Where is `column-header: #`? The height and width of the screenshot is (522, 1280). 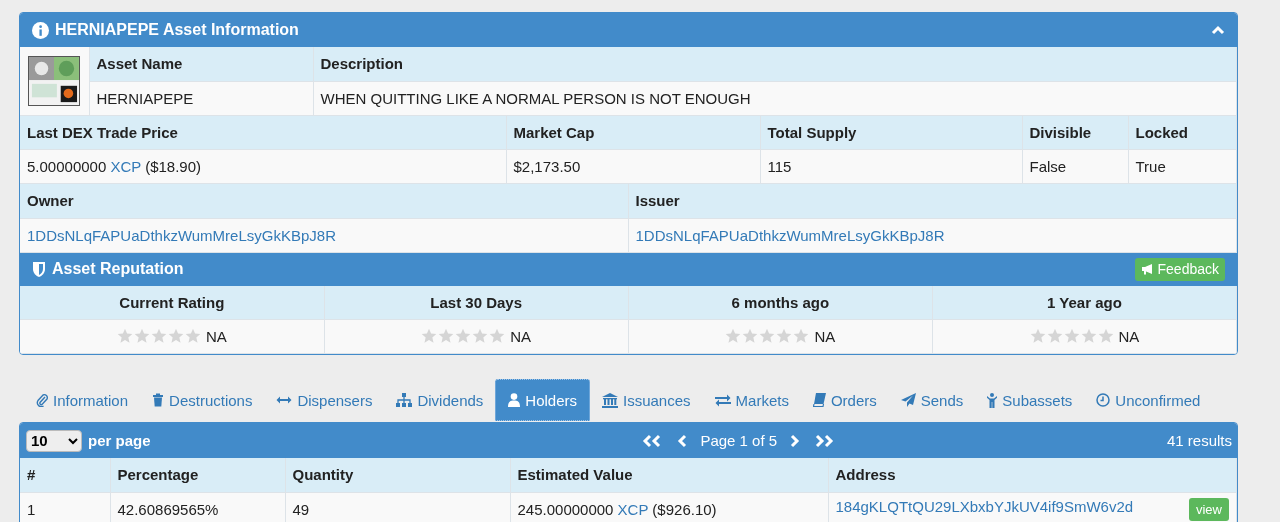 column-header: # is located at coordinates (65, 475).